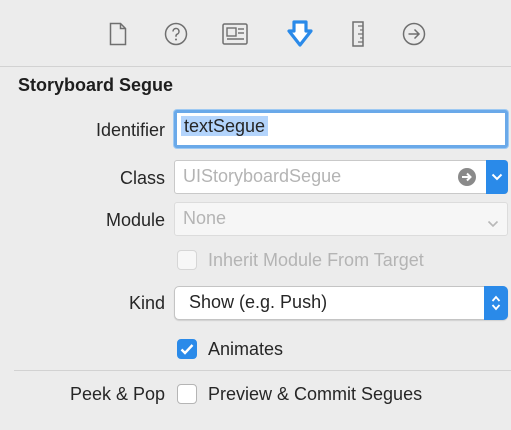 The height and width of the screenshot is (430, 511). I want to click on preview-commit-checkbox, so click(187, 394).